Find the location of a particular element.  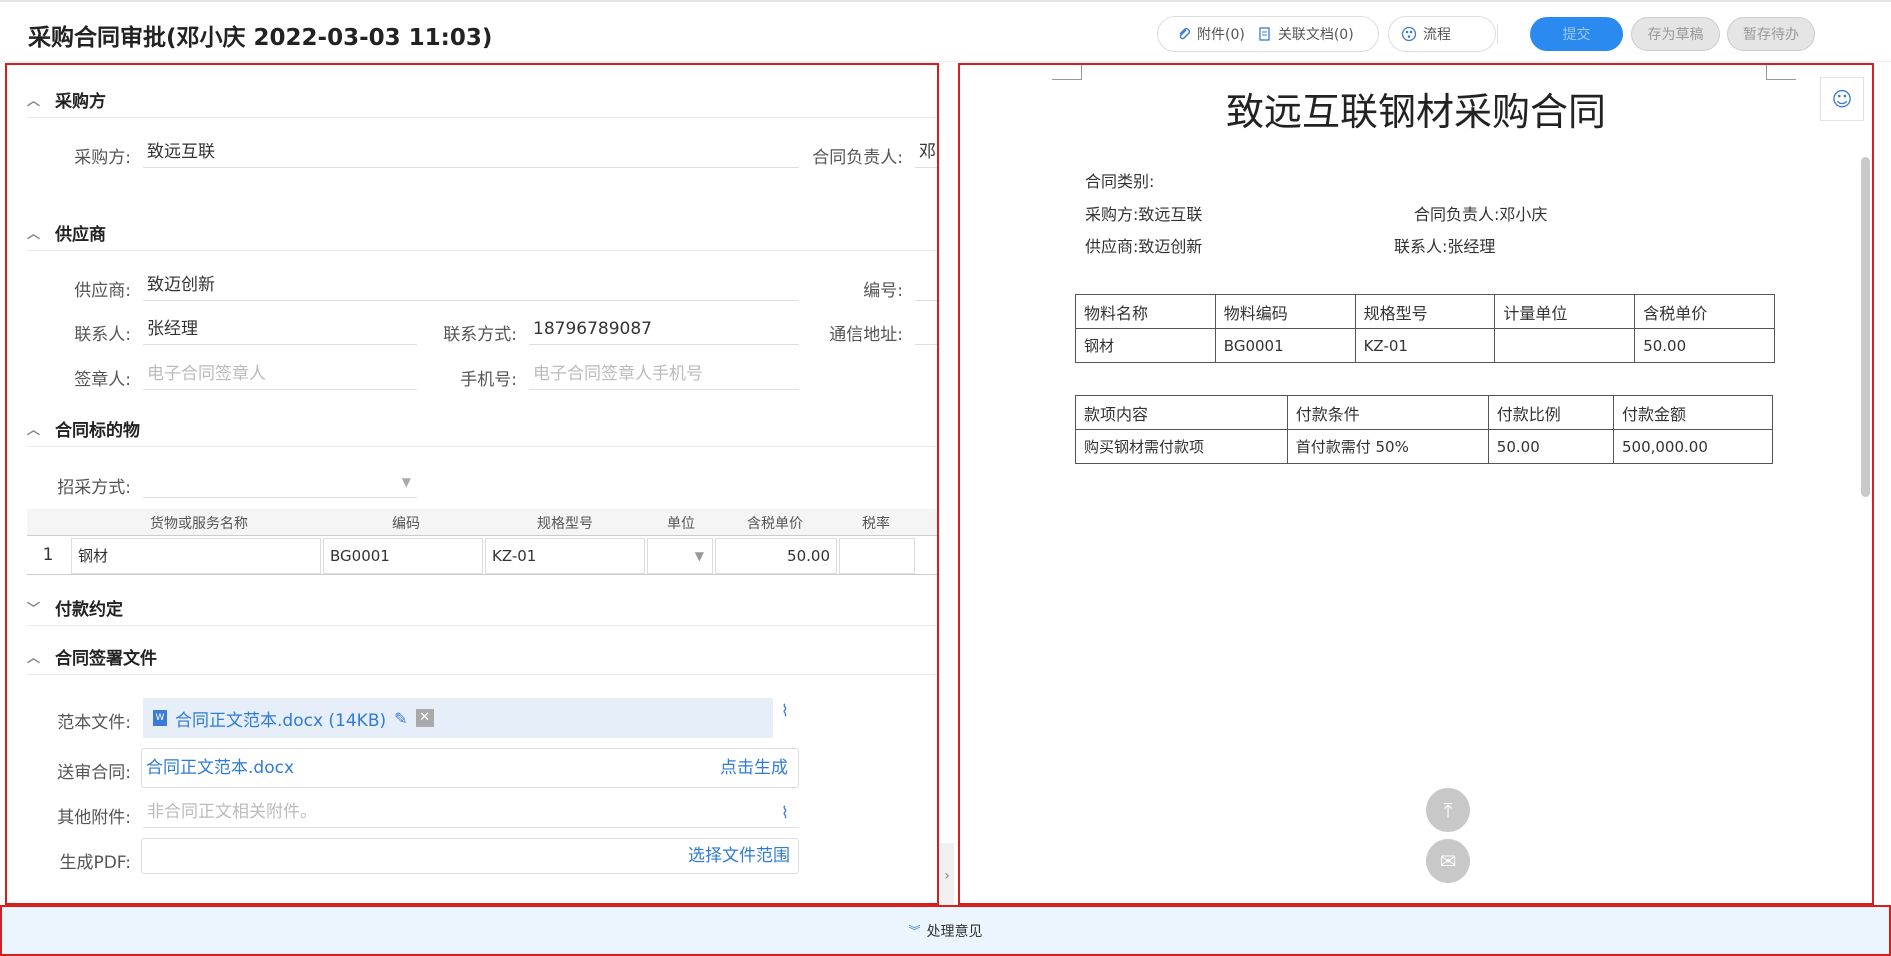

table-header: 计量单位 is located at coordinates (1565, 311).